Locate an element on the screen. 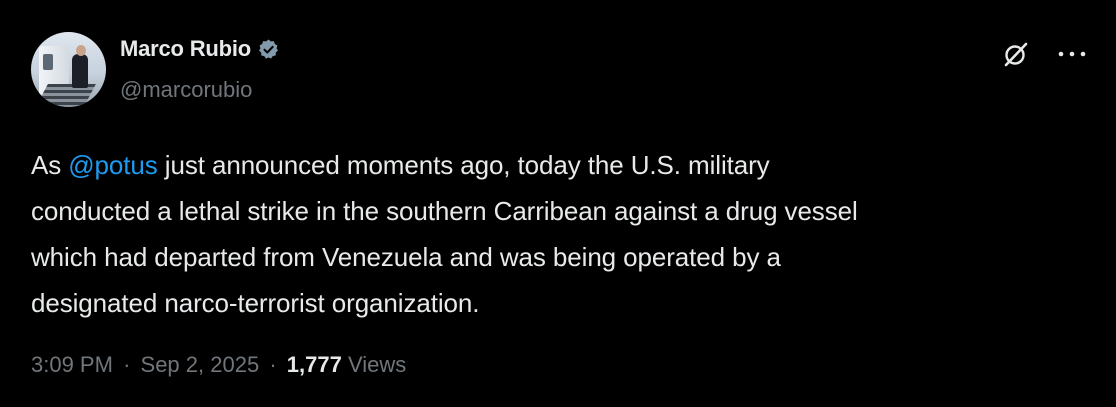 Image resolution: width=1116 pixels, height=407 pixels. tweet-text-prefix: As is located at coordinates (50, 165).